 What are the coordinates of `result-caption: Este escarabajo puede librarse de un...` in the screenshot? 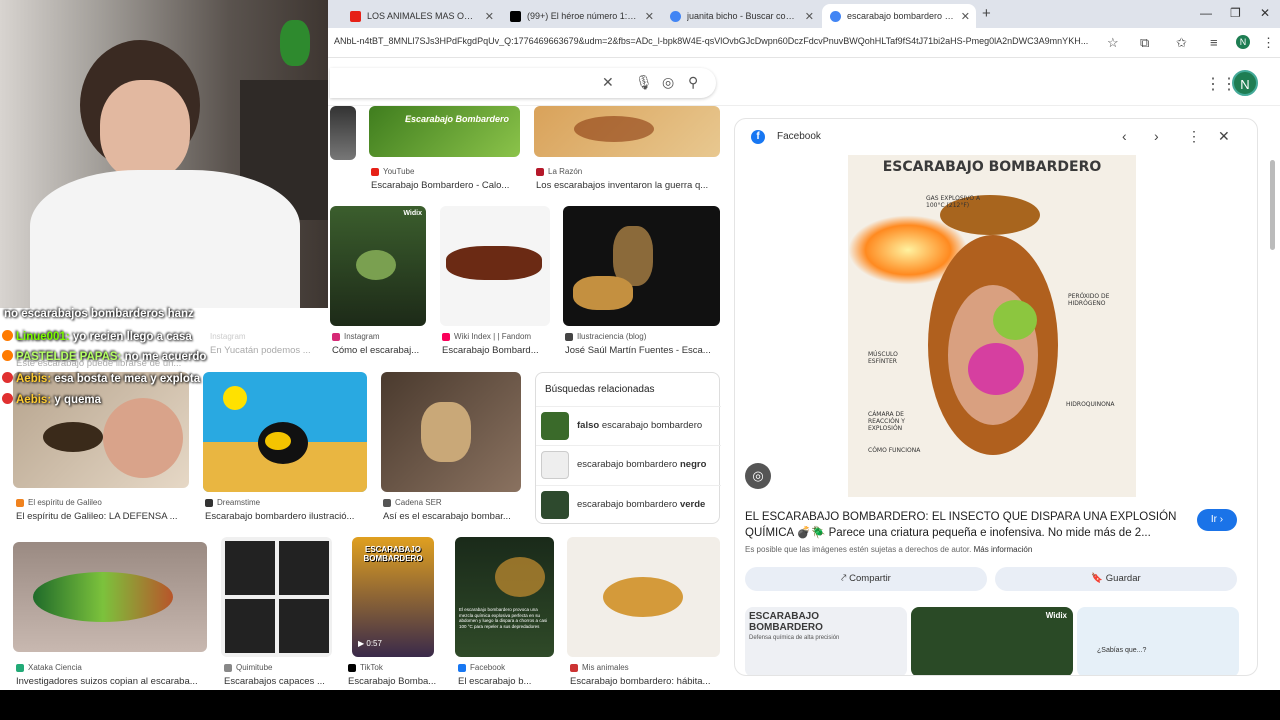 It's located at (101, 363).